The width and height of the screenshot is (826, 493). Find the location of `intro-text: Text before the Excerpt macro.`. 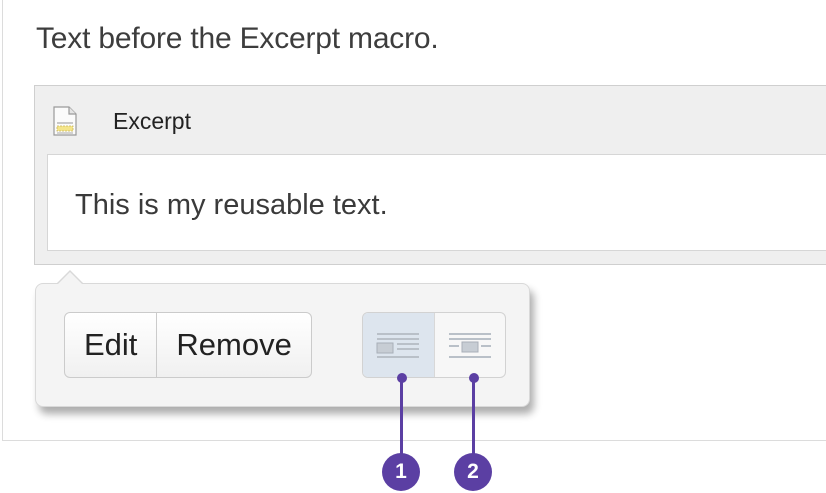

intro-text: Text before the Excerpt macro. is located at coordinates (237, 38).